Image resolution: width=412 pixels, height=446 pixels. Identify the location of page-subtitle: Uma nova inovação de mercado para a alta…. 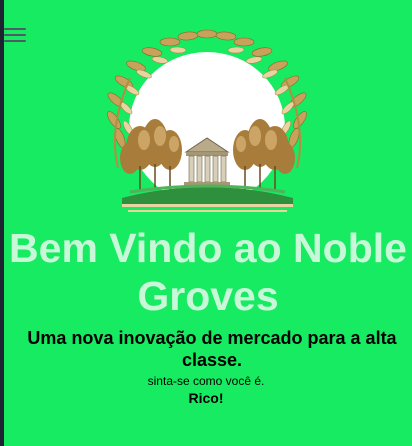
(212, 349).